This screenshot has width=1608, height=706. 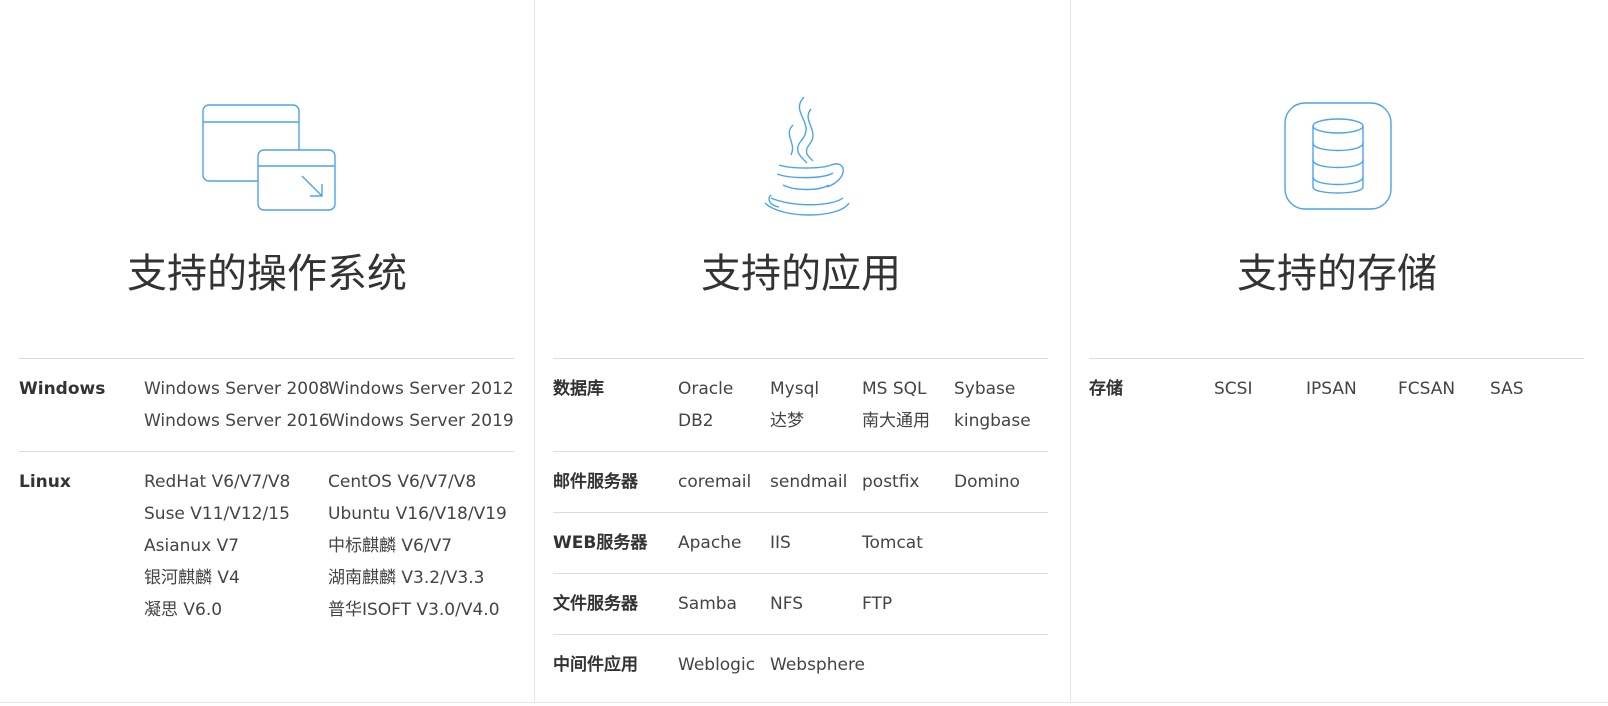 What do you see at coordinates (183, 610) in the screenshot?
I see `os-item: 凝思 V6.0` at bounding box center [183, 610].